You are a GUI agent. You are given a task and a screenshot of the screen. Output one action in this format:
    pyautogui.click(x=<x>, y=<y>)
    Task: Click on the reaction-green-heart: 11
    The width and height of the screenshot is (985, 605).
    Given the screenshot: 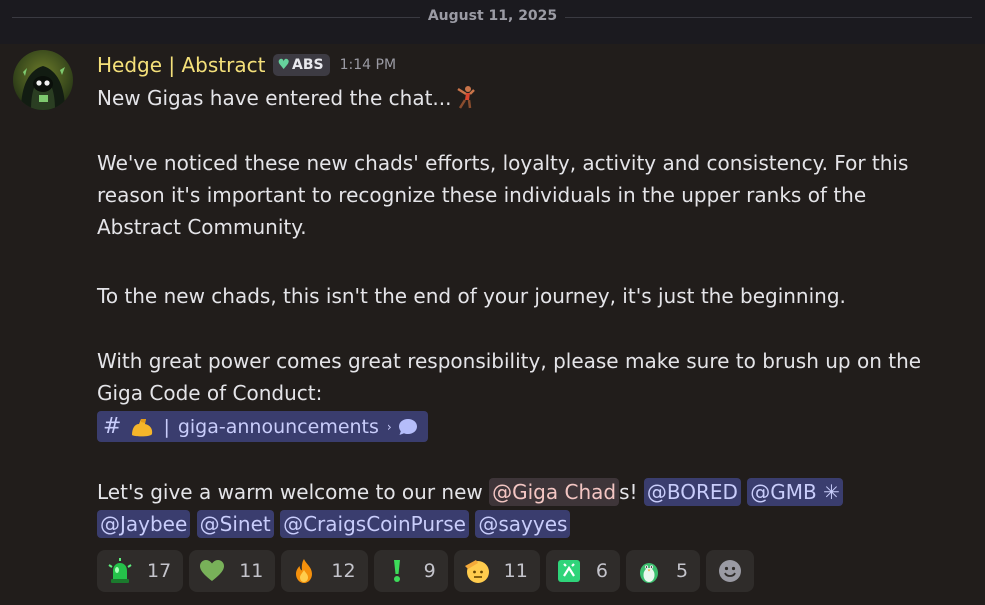 What is the action you would take?
    pyautogui.click(x=232, y=571)
    